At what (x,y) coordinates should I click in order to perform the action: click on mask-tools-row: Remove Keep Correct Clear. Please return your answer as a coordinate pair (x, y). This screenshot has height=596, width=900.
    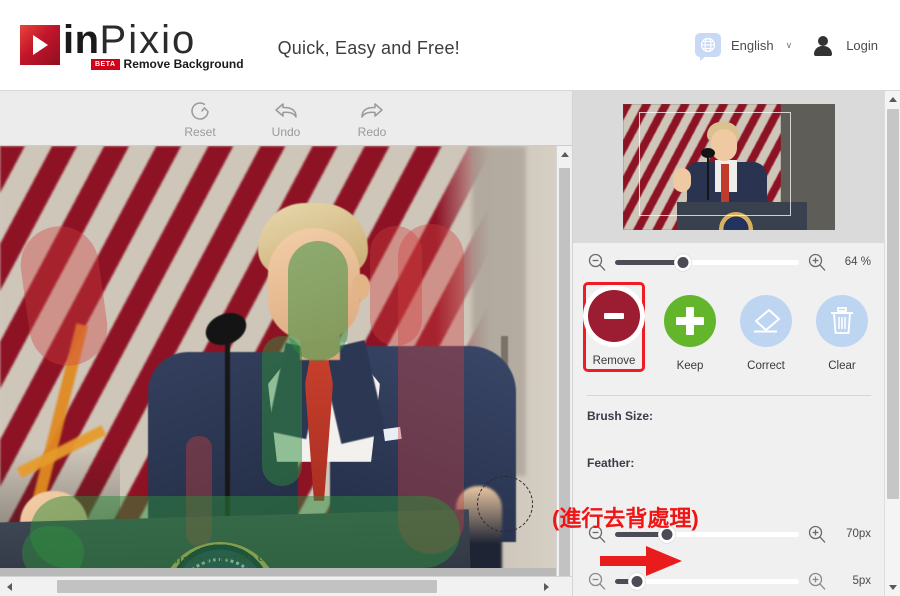
    Looking at the image, I should click on (729, 334).